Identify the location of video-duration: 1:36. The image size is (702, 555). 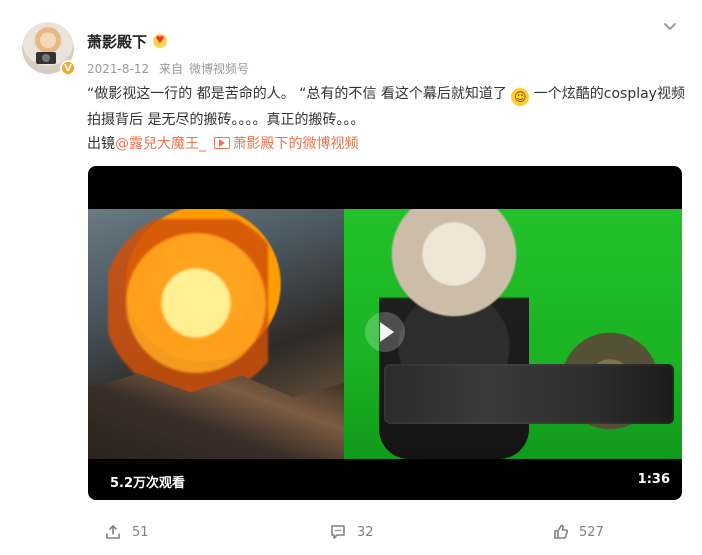
(653, 479).